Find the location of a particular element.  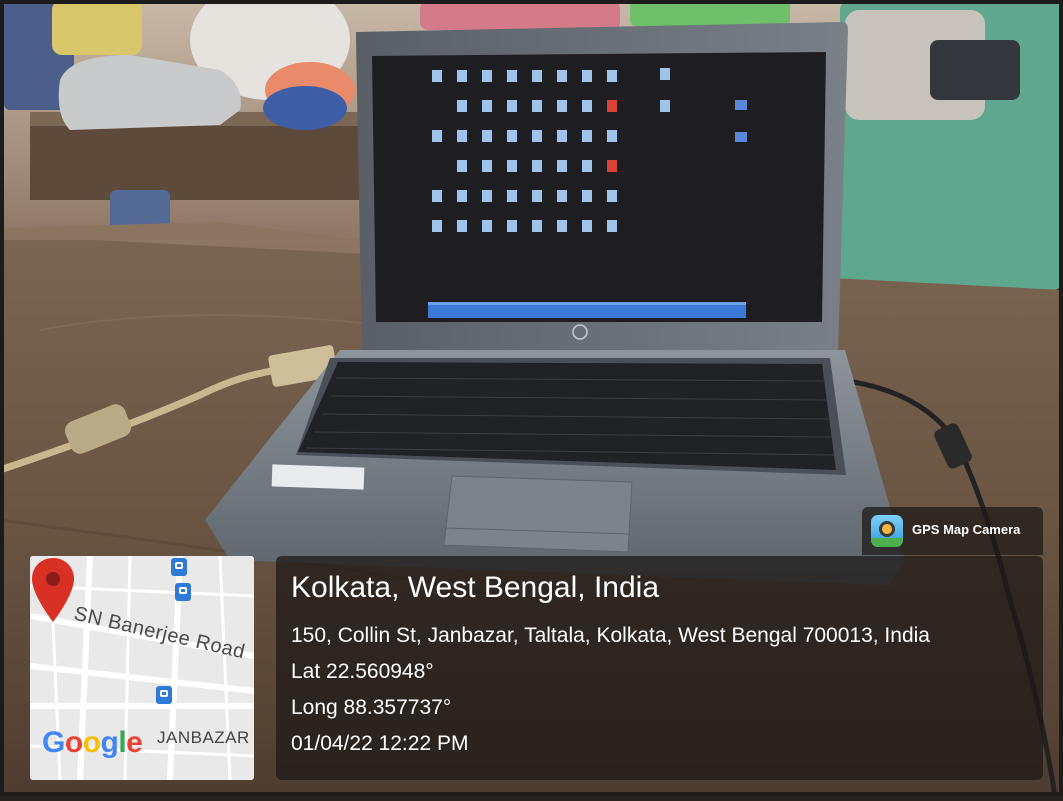

app-badge: GPS Map Camera is located at coordinates (952, 531).